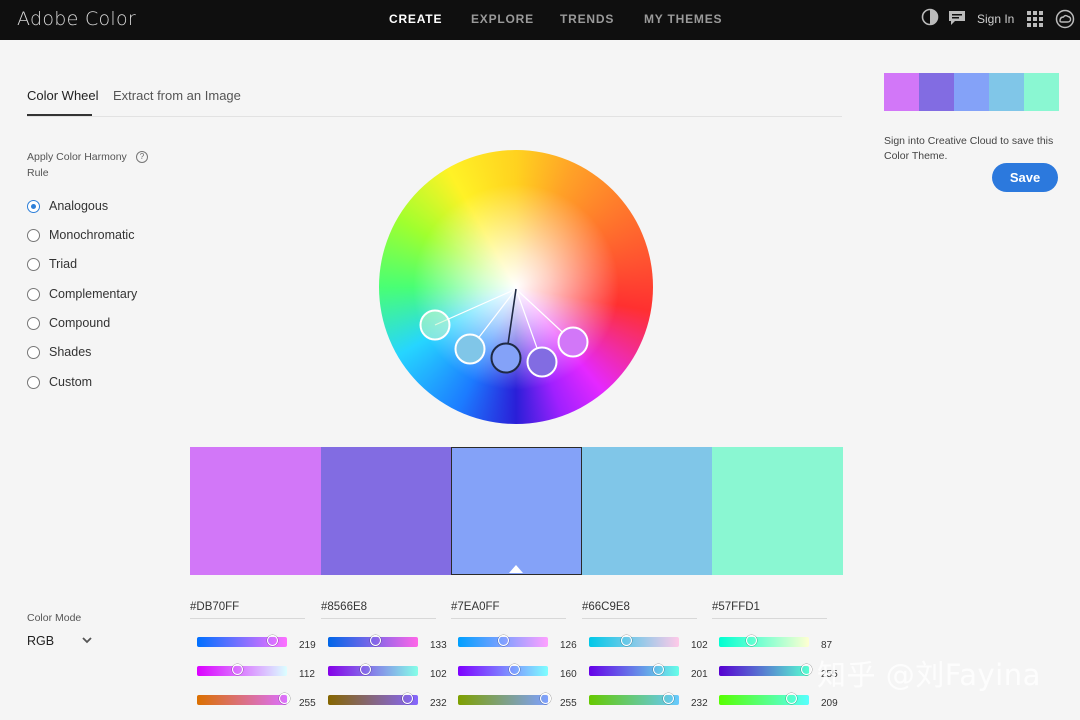 This screenshot has width=1080, height=720. Describe the element at coordinates (93, 294) in the screenshot. I see `rule-label: Complementary` at that location.